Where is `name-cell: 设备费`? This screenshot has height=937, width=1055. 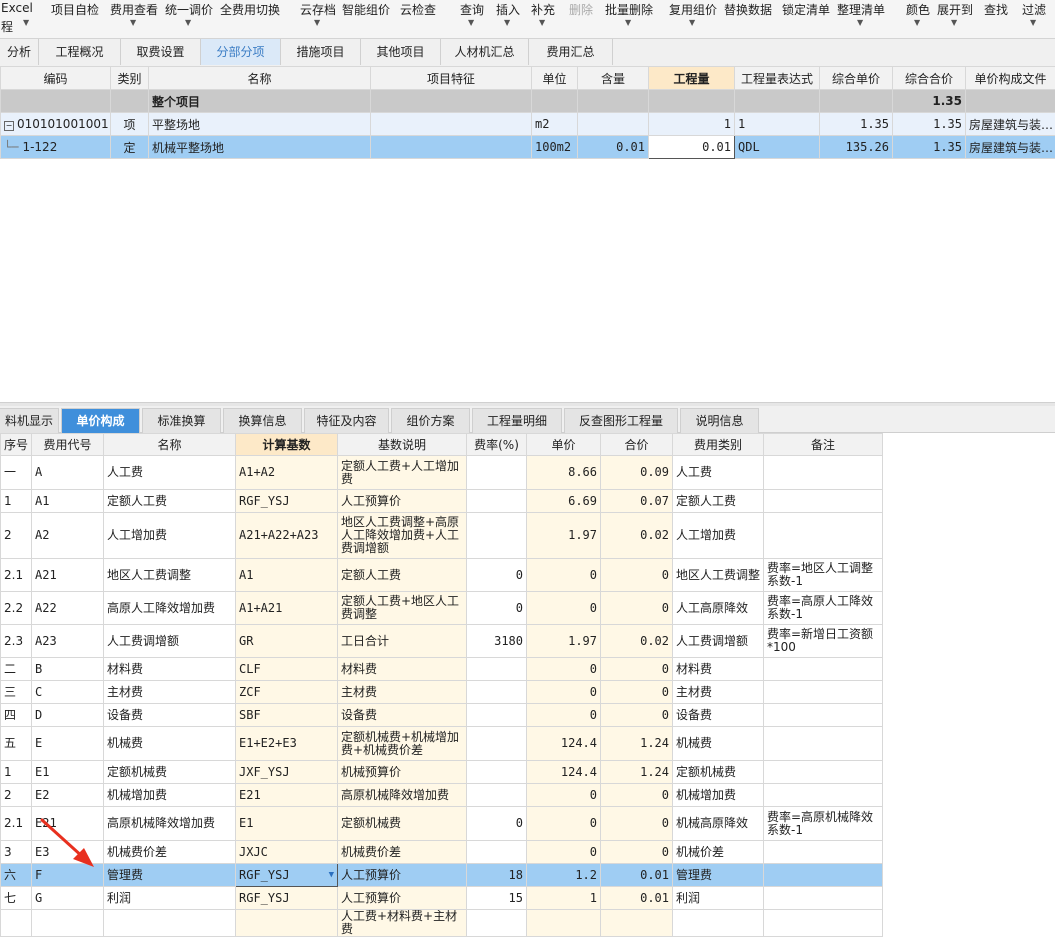
name-cell: 设备费 is located at coordinates (170, 715).